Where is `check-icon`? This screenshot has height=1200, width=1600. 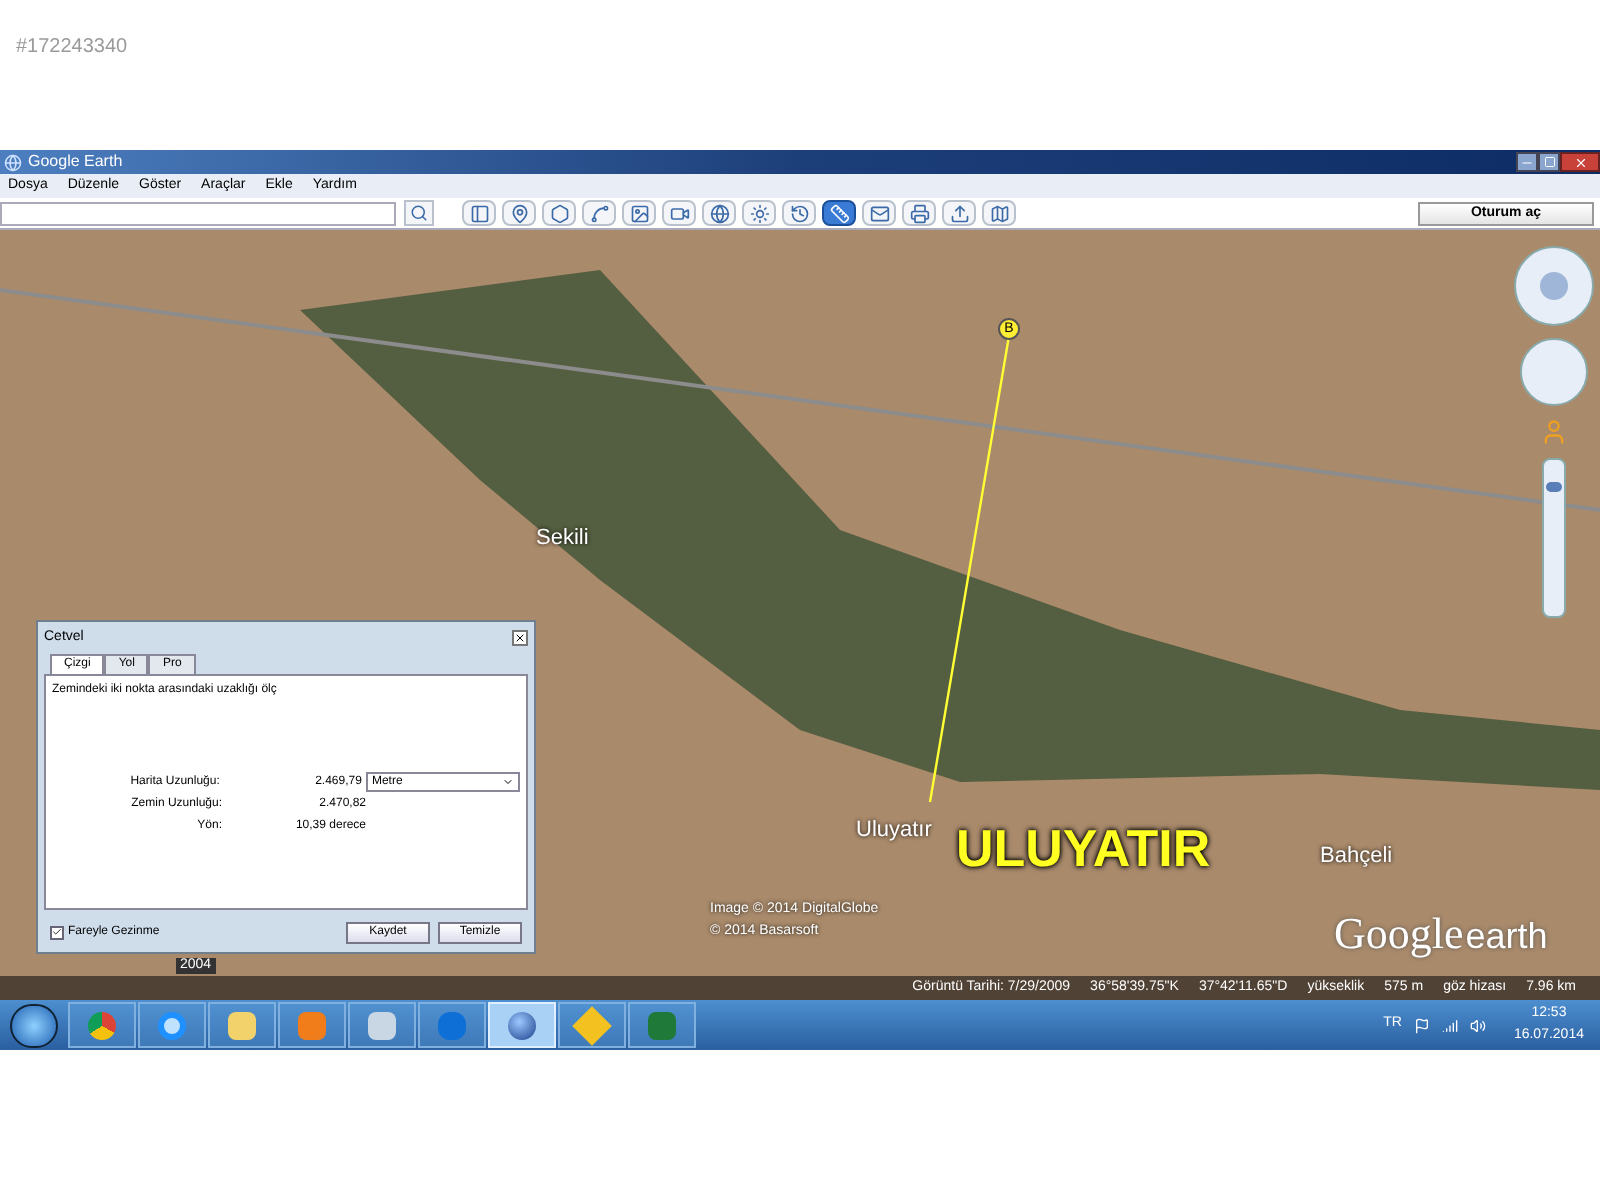
check-icon is located at coordinates (57, 932).